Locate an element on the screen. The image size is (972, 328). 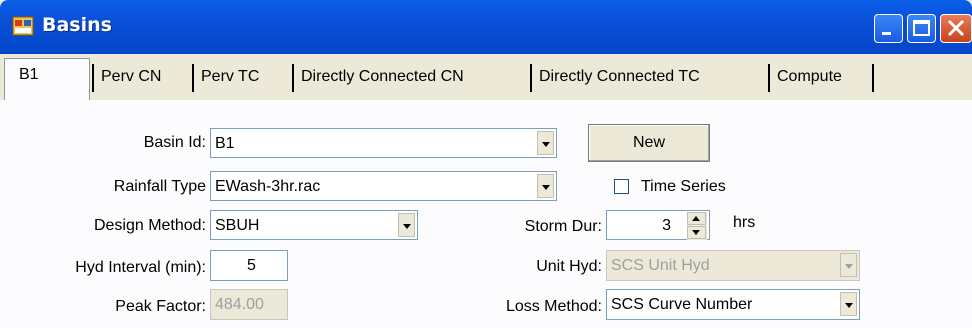
hyd-interval-input: 5 is located at coordinates (249, 265).